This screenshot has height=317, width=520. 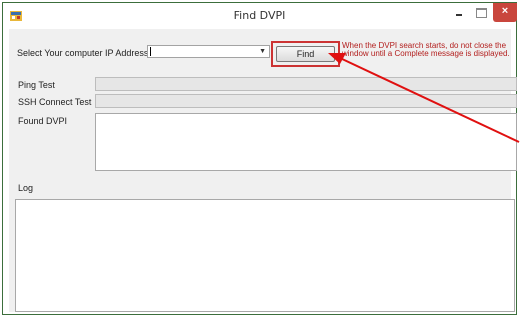 I want to click on find-button: Find, so click(x=305, y=54).